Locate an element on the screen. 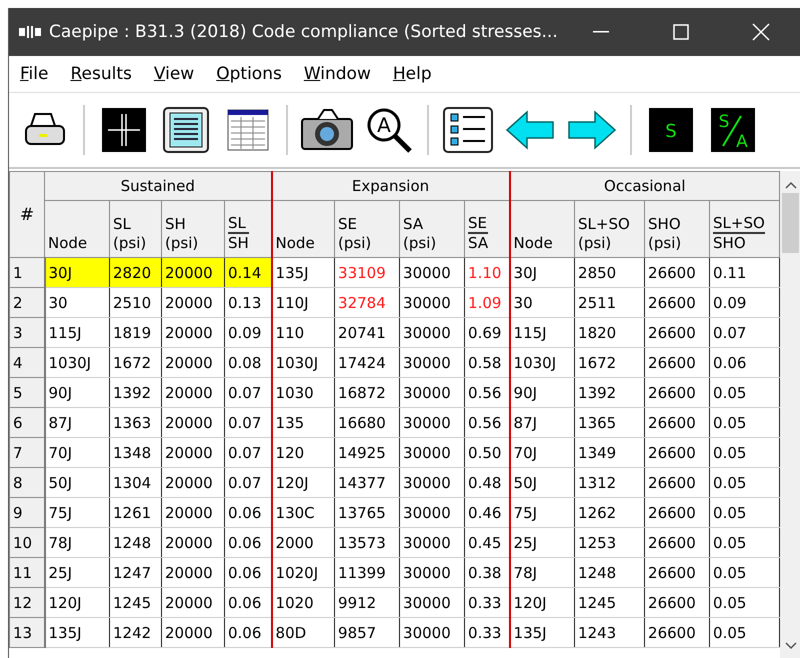 This screenshot has height=658, width=800. table-cell: 1262 is located at coordinates (609, 513).